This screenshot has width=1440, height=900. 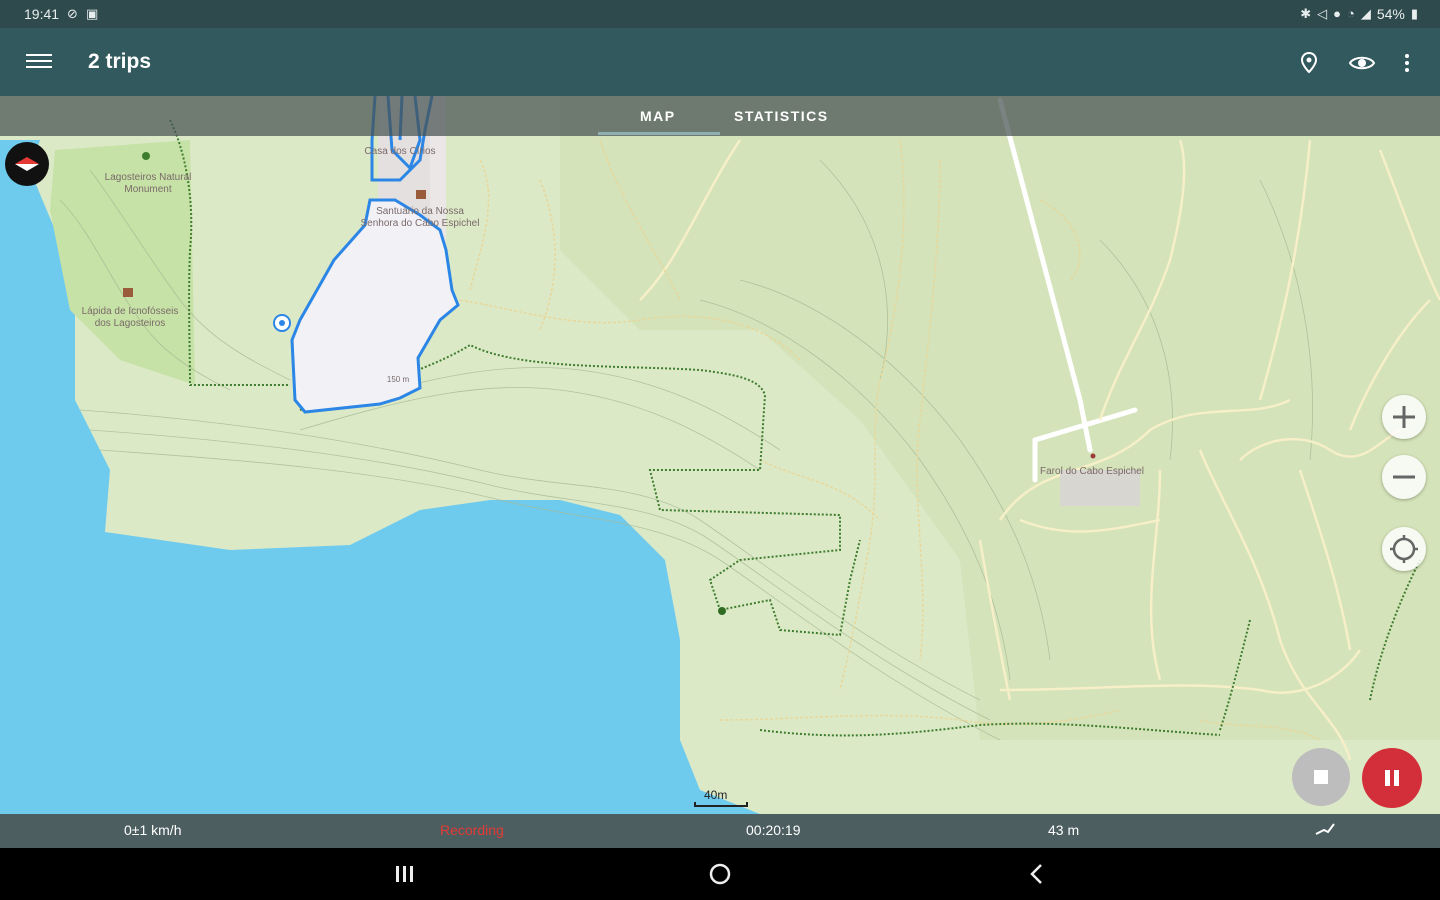 What do you see at coordinates (39, 61) in the screenshot?
I see `menu-button` at bounding box center [39, 61].